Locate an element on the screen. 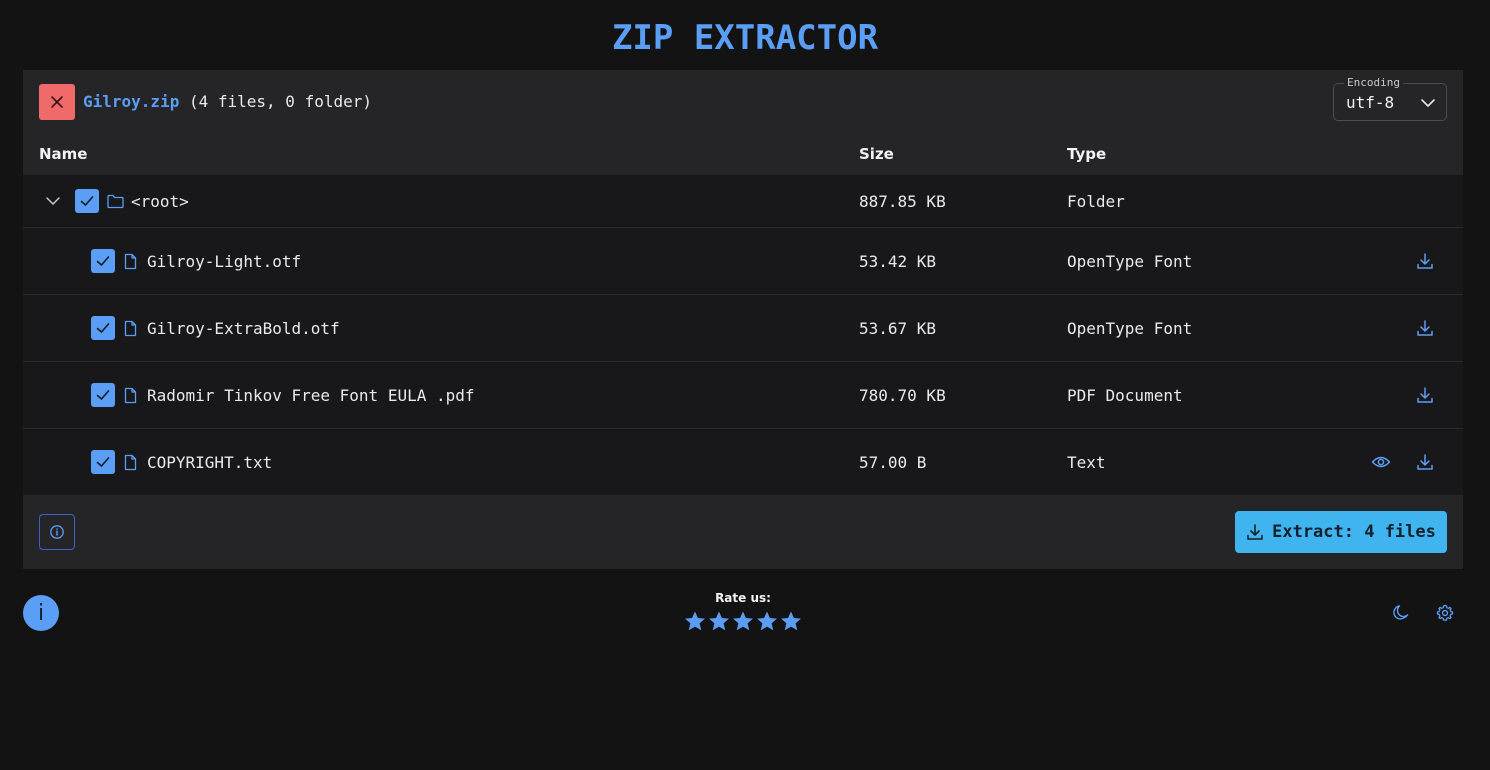  chevron-down-icon is located at coordinates (1428, 103).